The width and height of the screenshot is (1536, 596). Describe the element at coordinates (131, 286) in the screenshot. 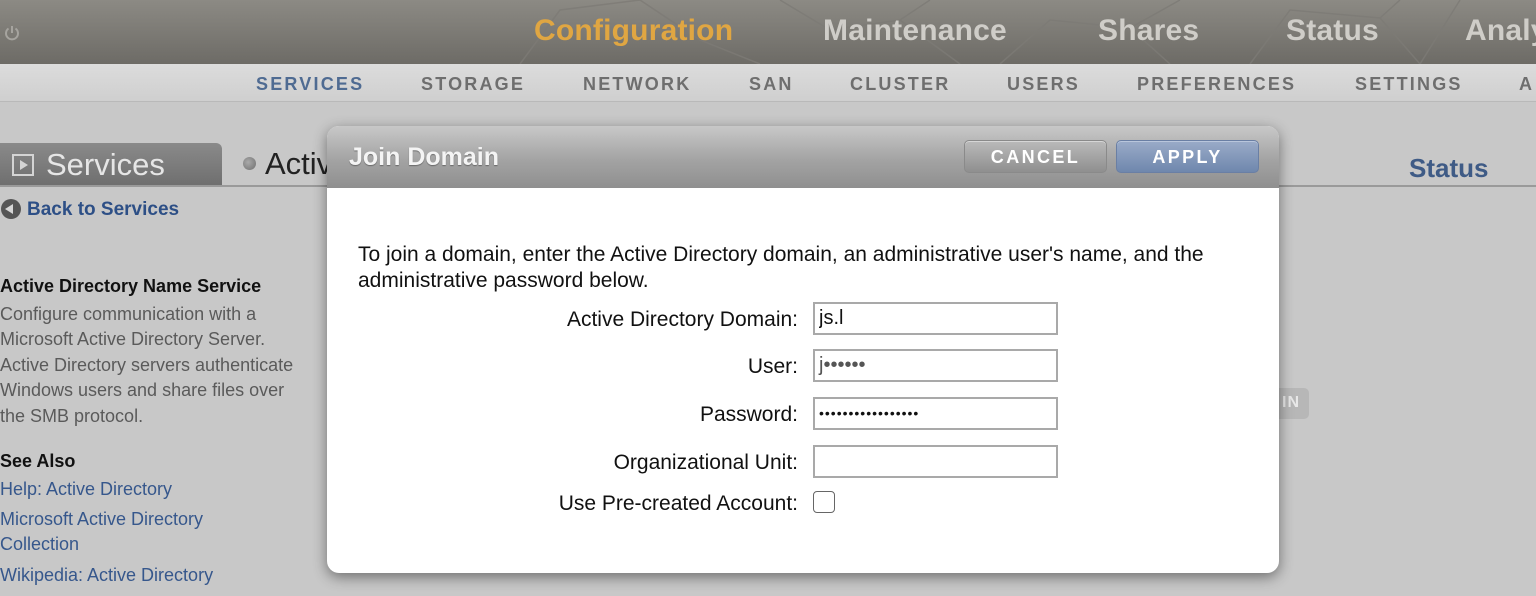

I see `sidebar-heading: Active Directory Name Service` at that location.